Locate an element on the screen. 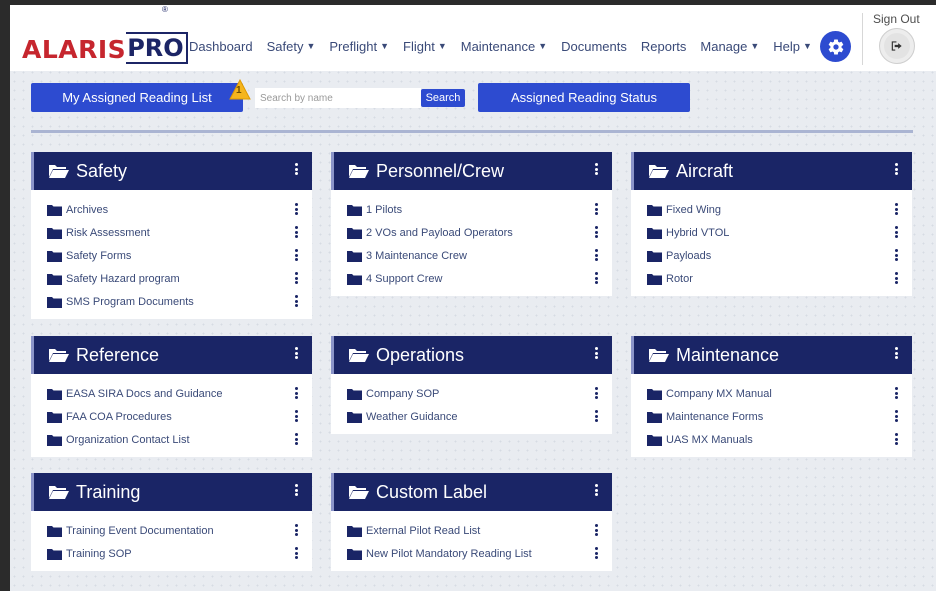 The image size is (936, 591). folder-list-item: External Pilot Read List is located at coordinates (471, 530).